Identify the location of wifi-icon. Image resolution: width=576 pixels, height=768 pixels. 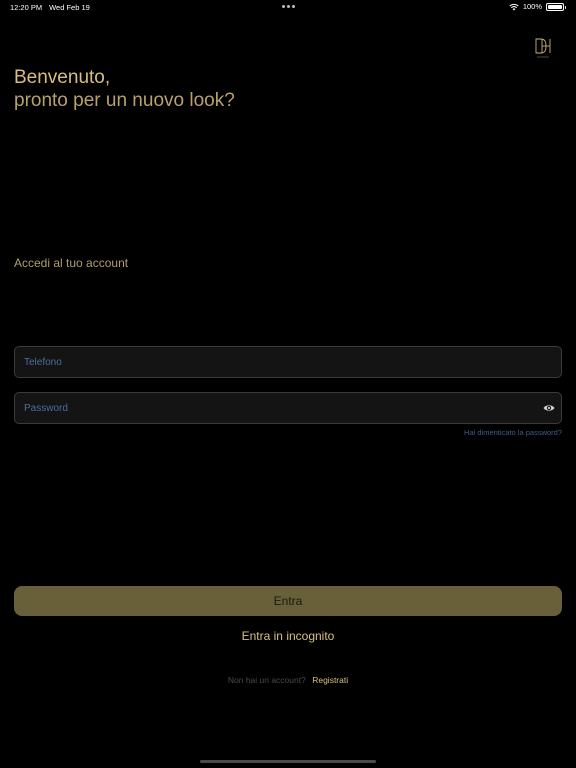
(514, 6).